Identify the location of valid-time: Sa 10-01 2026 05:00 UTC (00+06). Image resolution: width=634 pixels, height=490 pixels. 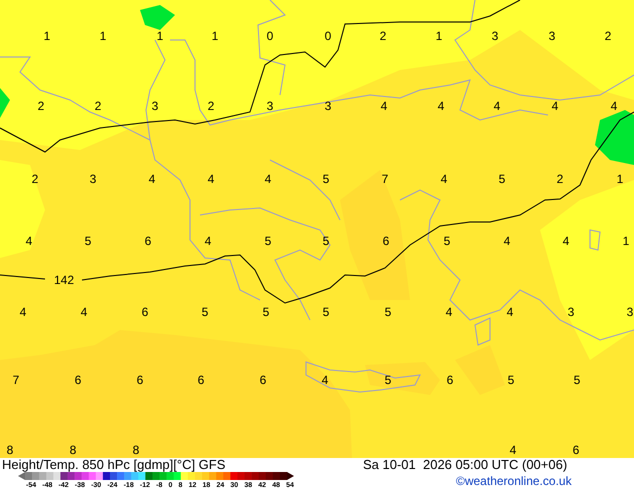
(465, 464).